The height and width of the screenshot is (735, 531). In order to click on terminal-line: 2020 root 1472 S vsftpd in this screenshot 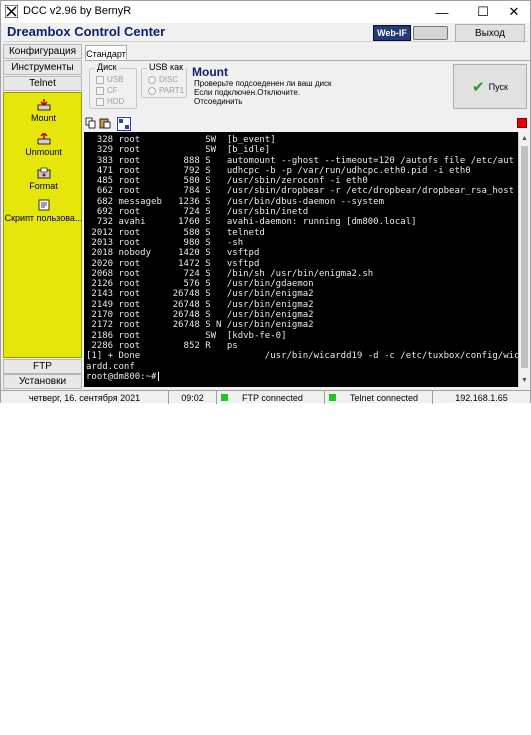, I will do `click(173, 263)`.